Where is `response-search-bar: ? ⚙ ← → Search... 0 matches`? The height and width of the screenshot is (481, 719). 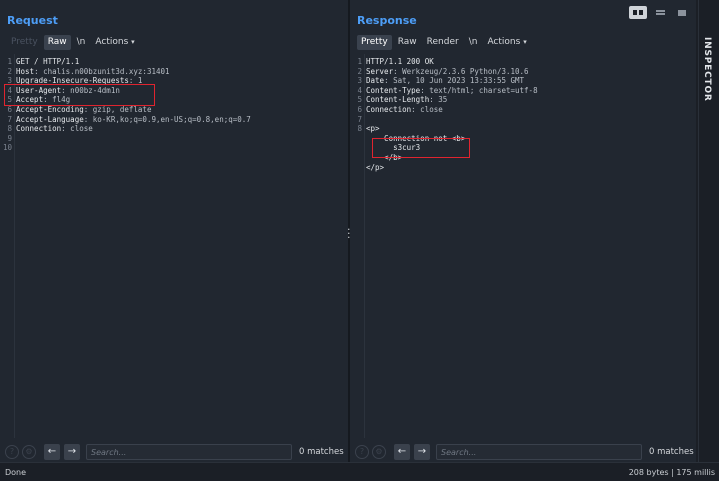
response-search-bar: ? ⚙ ← → Search... 0 matches is located at coordinates (523, 452).